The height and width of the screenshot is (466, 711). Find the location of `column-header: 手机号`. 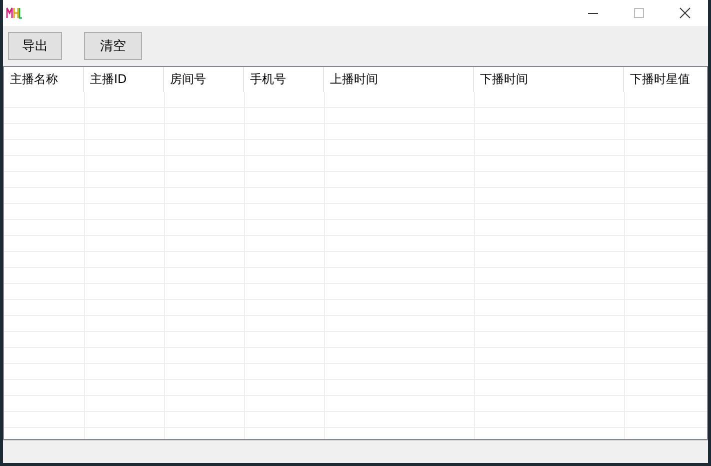

column-header: 手机号 is located at coordinates (284, 79).